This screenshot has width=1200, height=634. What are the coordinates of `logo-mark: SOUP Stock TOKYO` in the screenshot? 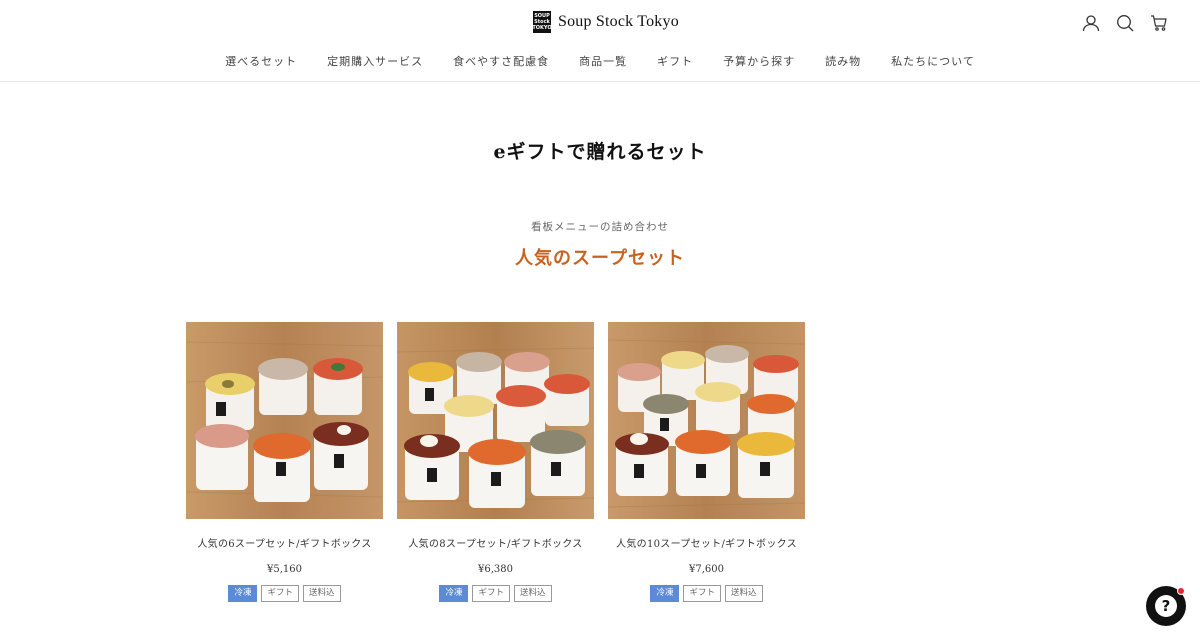 It's located at (542, 22).